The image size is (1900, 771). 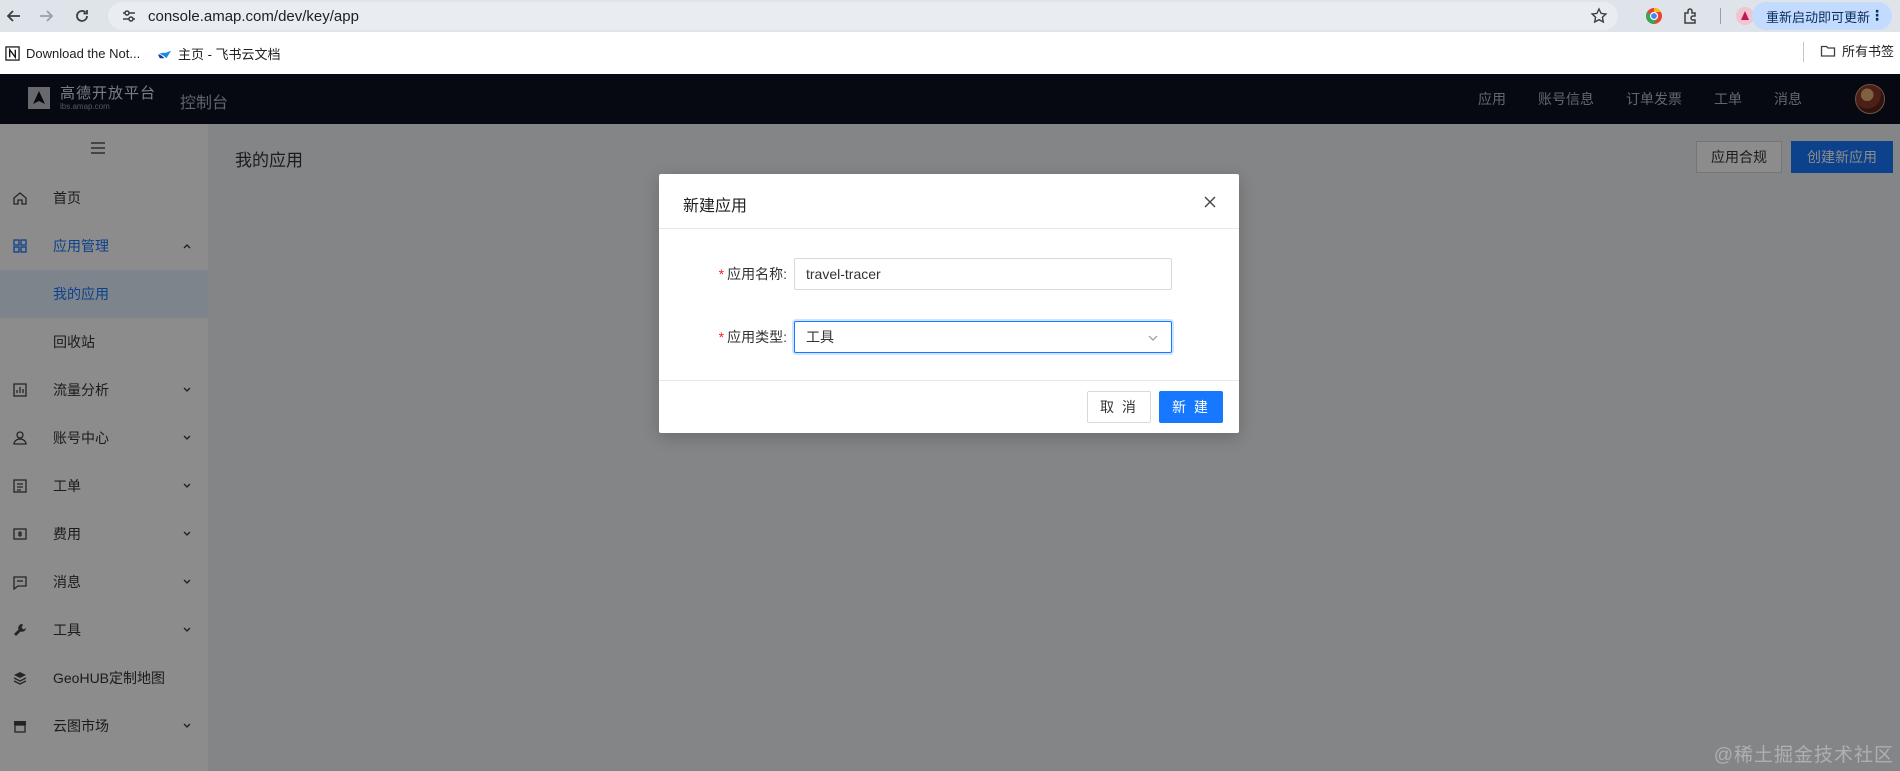 What do you see at coordinates (983, 274) in the screenshot?
I see `app-name-input: travel-tracer` at bounding box center [983, 274].